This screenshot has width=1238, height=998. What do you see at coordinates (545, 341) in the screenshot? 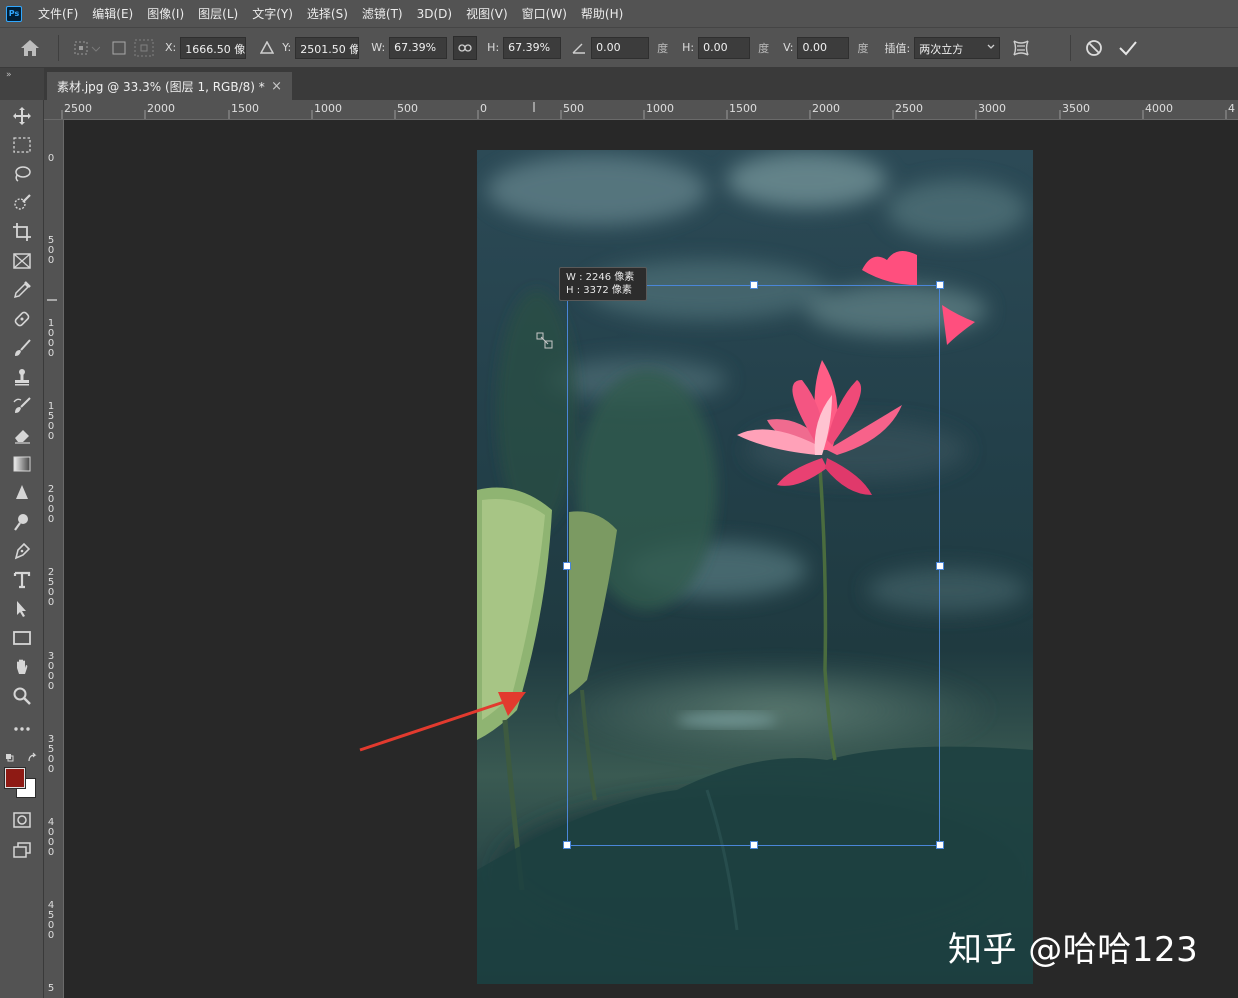
I see `scale-cursor-icon` at bounding box center [545, 341].